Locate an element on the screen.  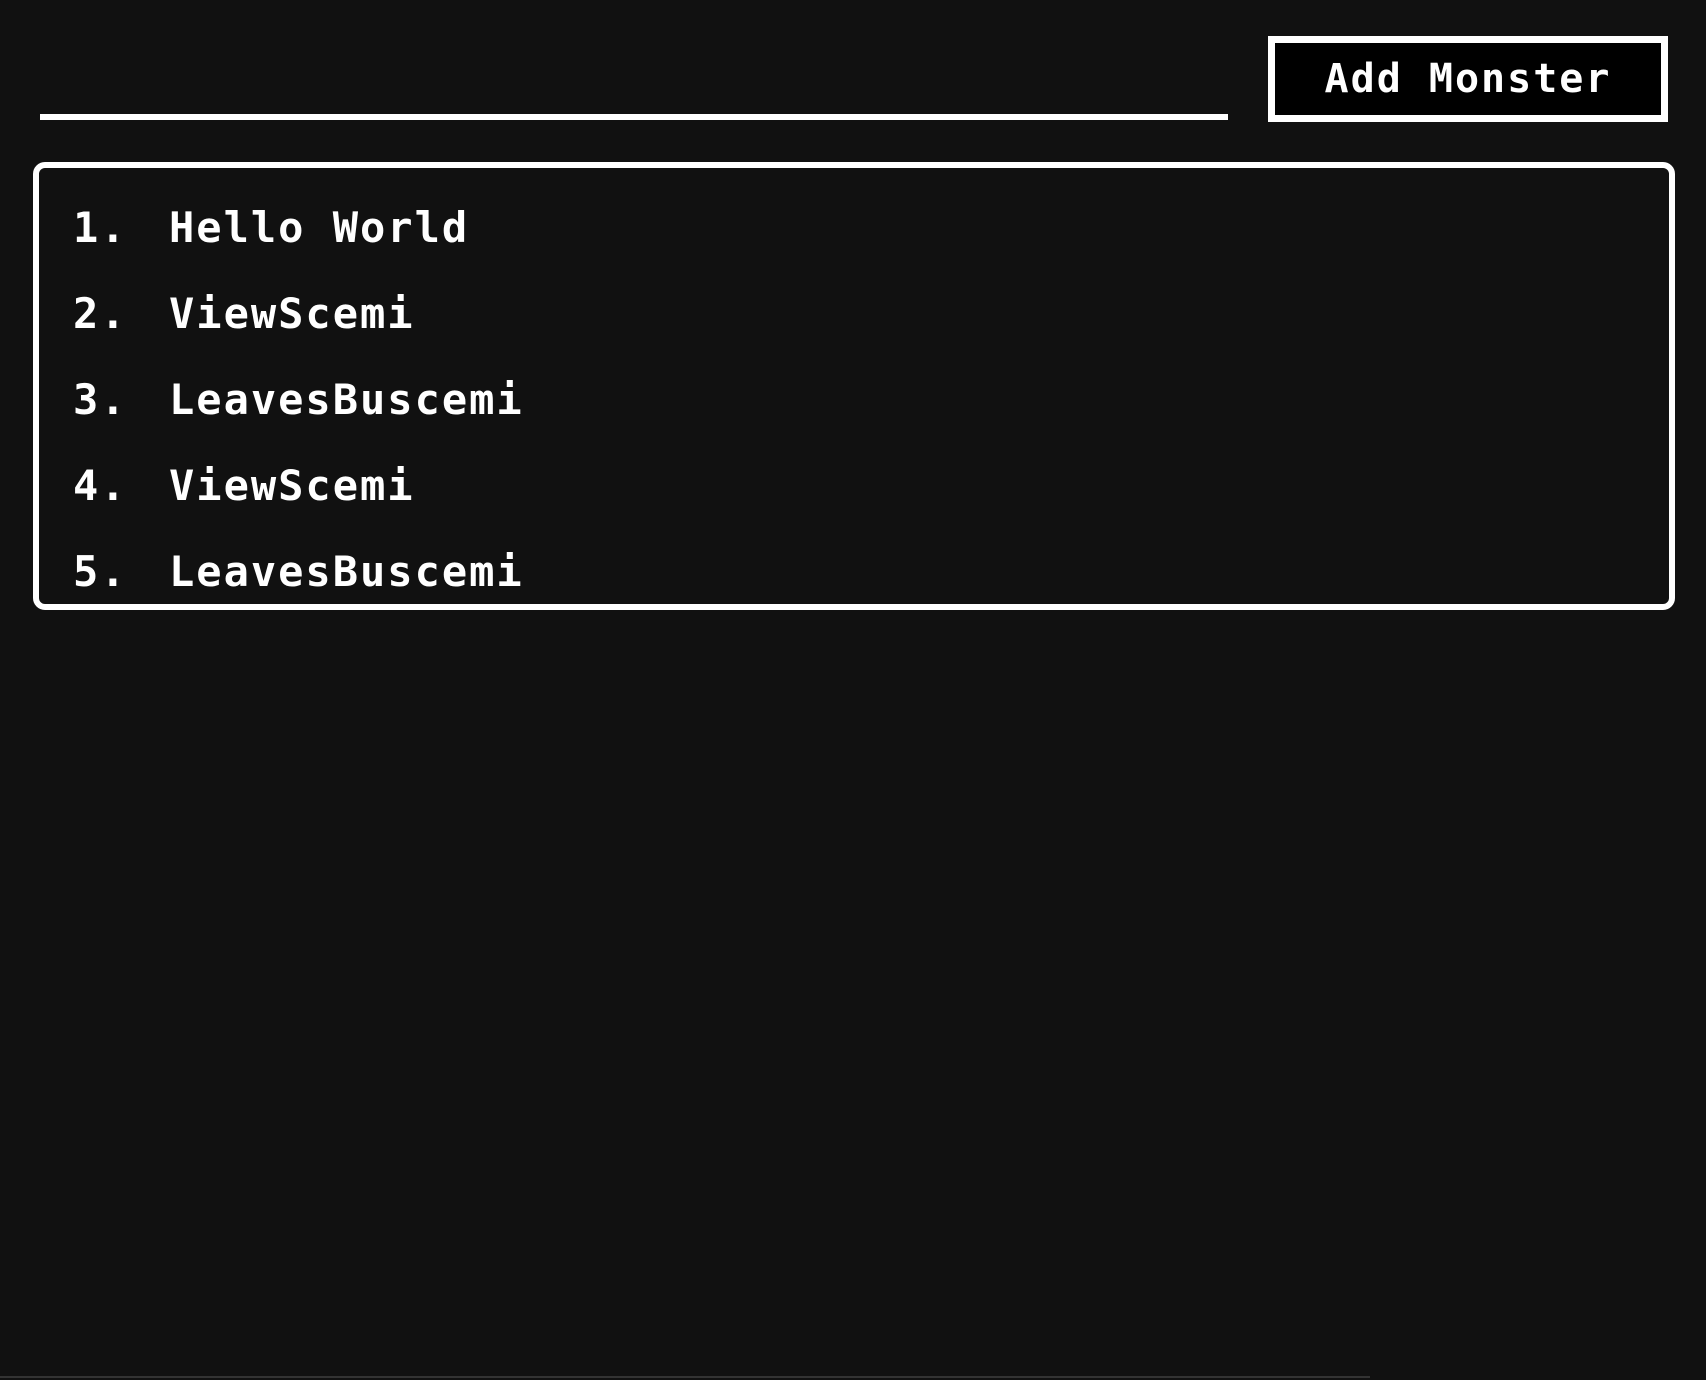
top-bar: Add Monster is located at coordinates (854, 79).